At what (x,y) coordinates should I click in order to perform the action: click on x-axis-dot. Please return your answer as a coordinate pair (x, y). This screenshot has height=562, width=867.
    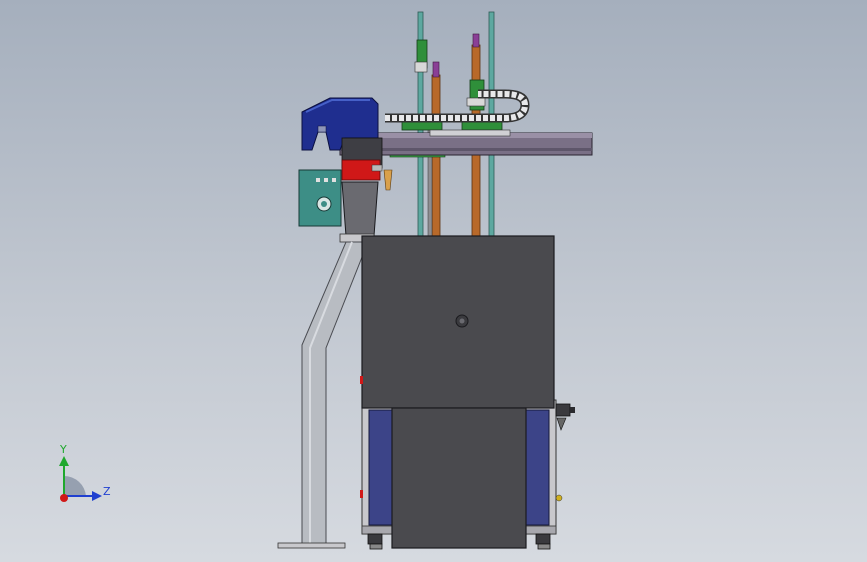
    Looking at the image, I should click on (64, 498).